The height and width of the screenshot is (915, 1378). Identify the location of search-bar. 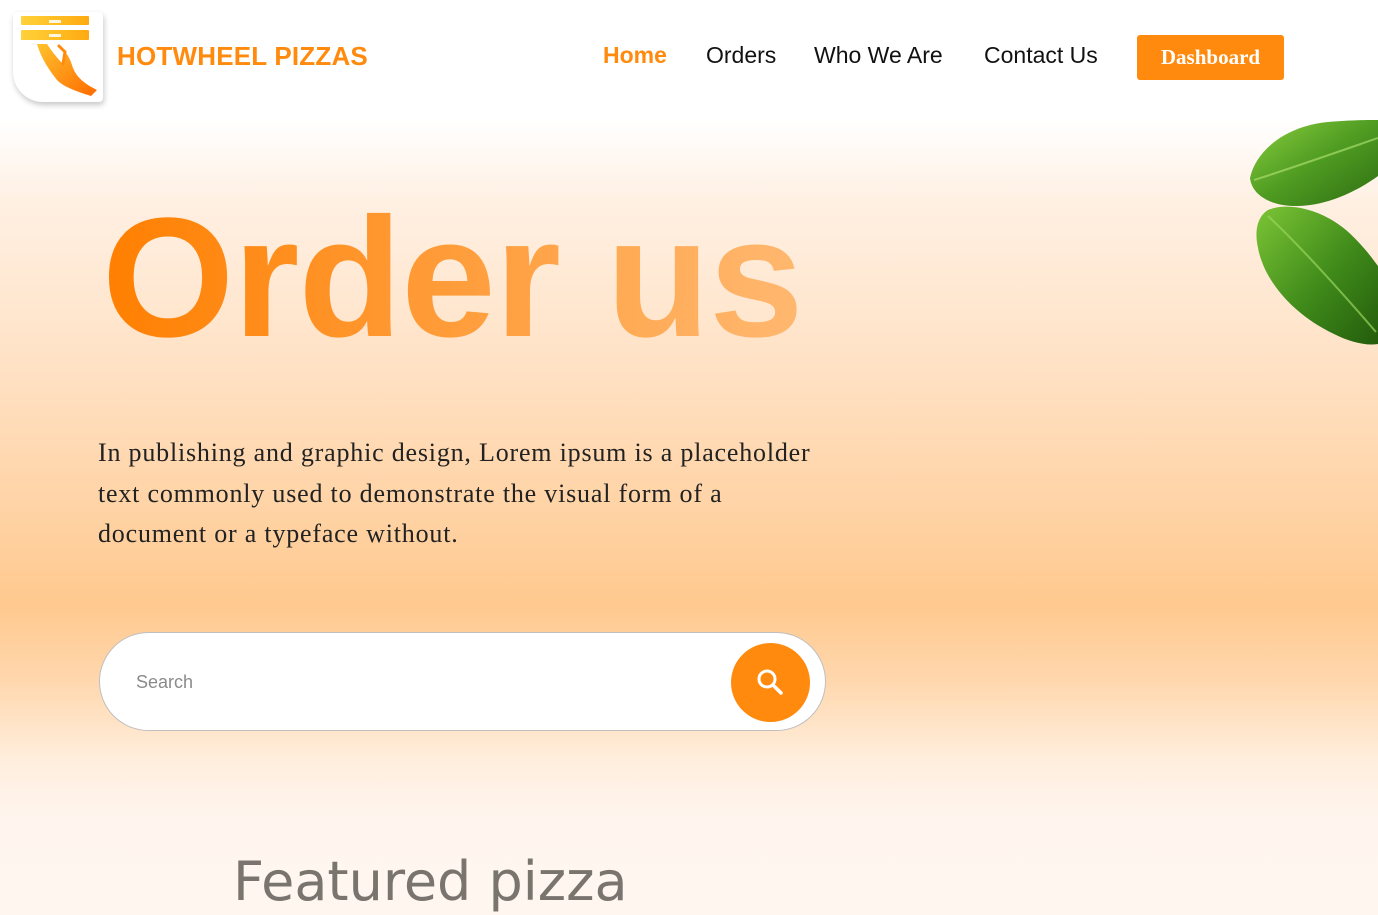
(462, 681).